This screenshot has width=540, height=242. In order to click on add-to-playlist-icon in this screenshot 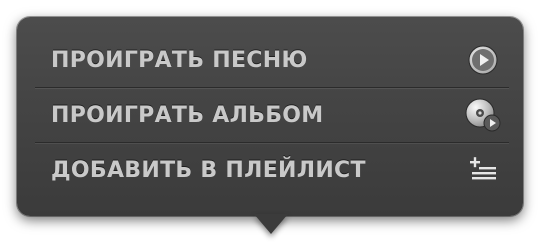, I will do `click(483, 170)`.